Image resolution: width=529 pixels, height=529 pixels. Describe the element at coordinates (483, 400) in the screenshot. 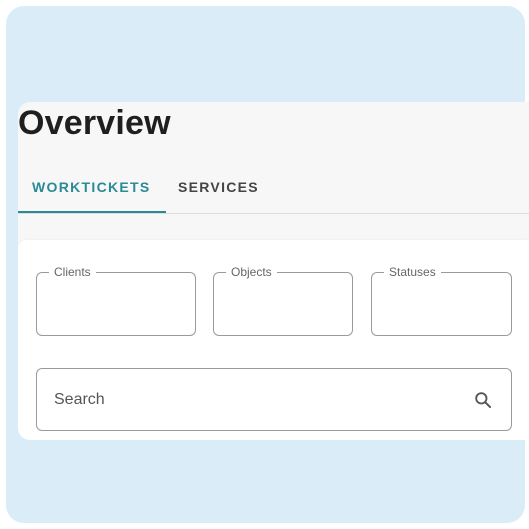

I see `search-icon` at that location.